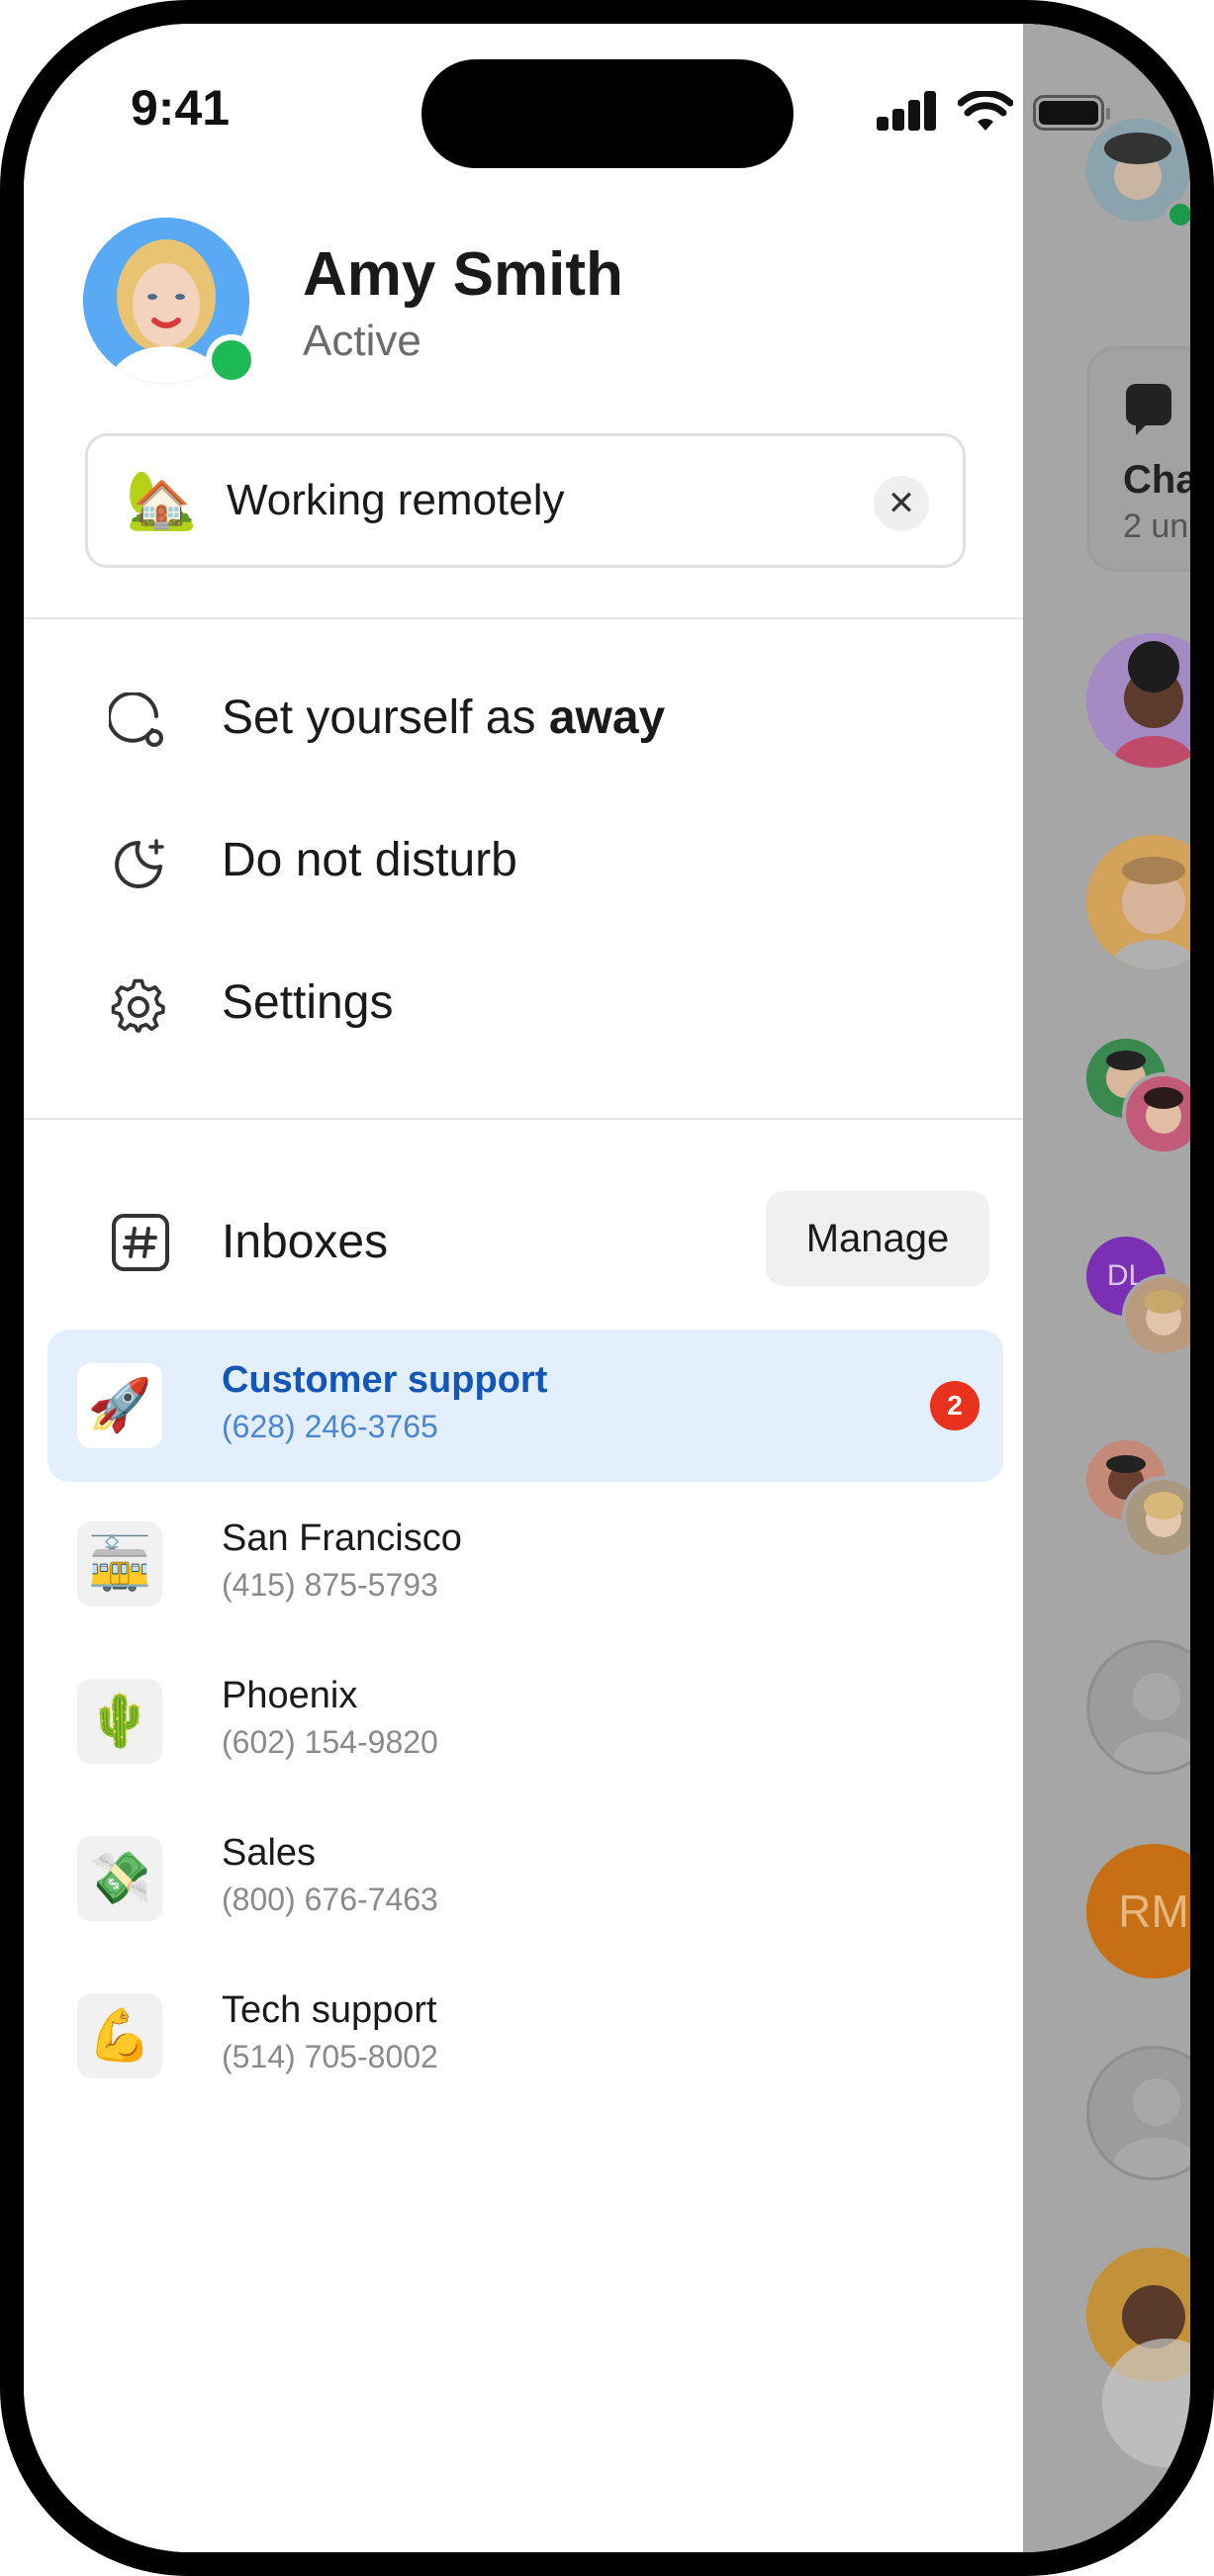 This screenshot has height=2576, width=1214. I want to click on inbox-name: San Francisco, so click(342, 1538).